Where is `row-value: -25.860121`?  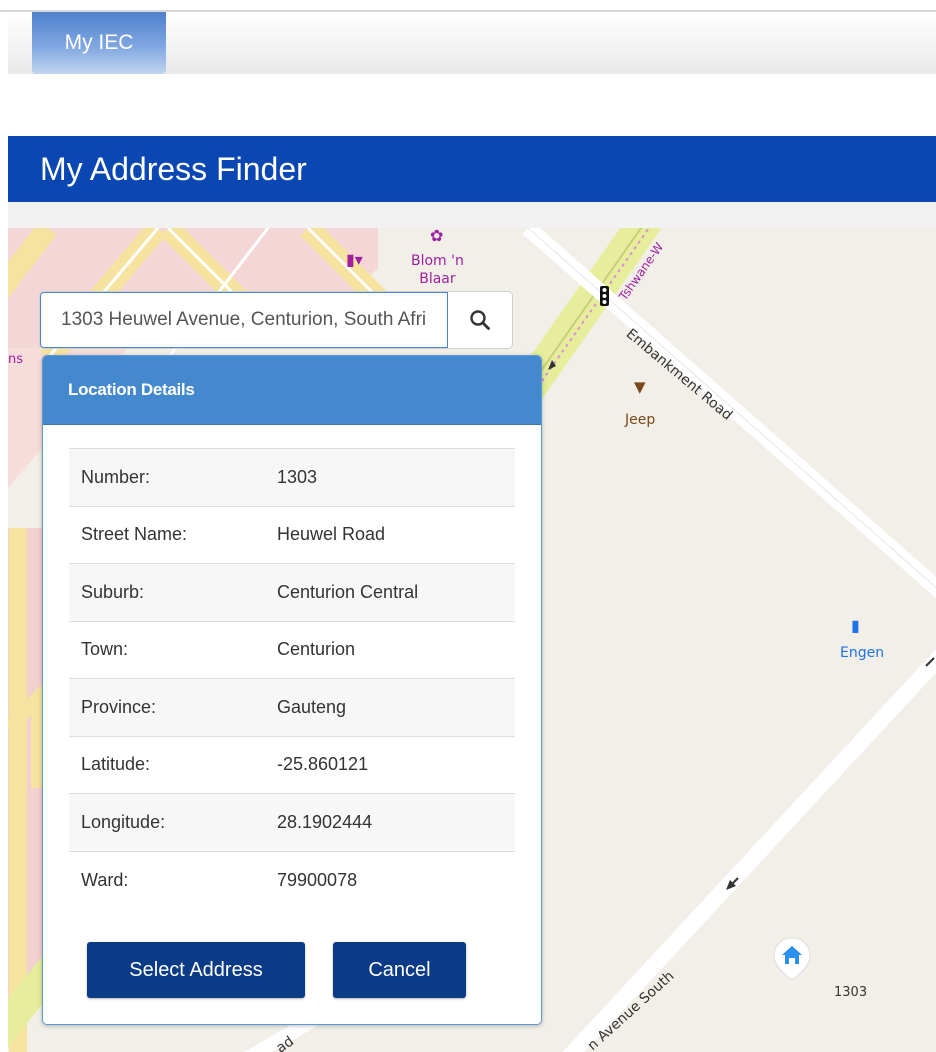 row-value: -25.860121 is located at coordinates (396, 764).